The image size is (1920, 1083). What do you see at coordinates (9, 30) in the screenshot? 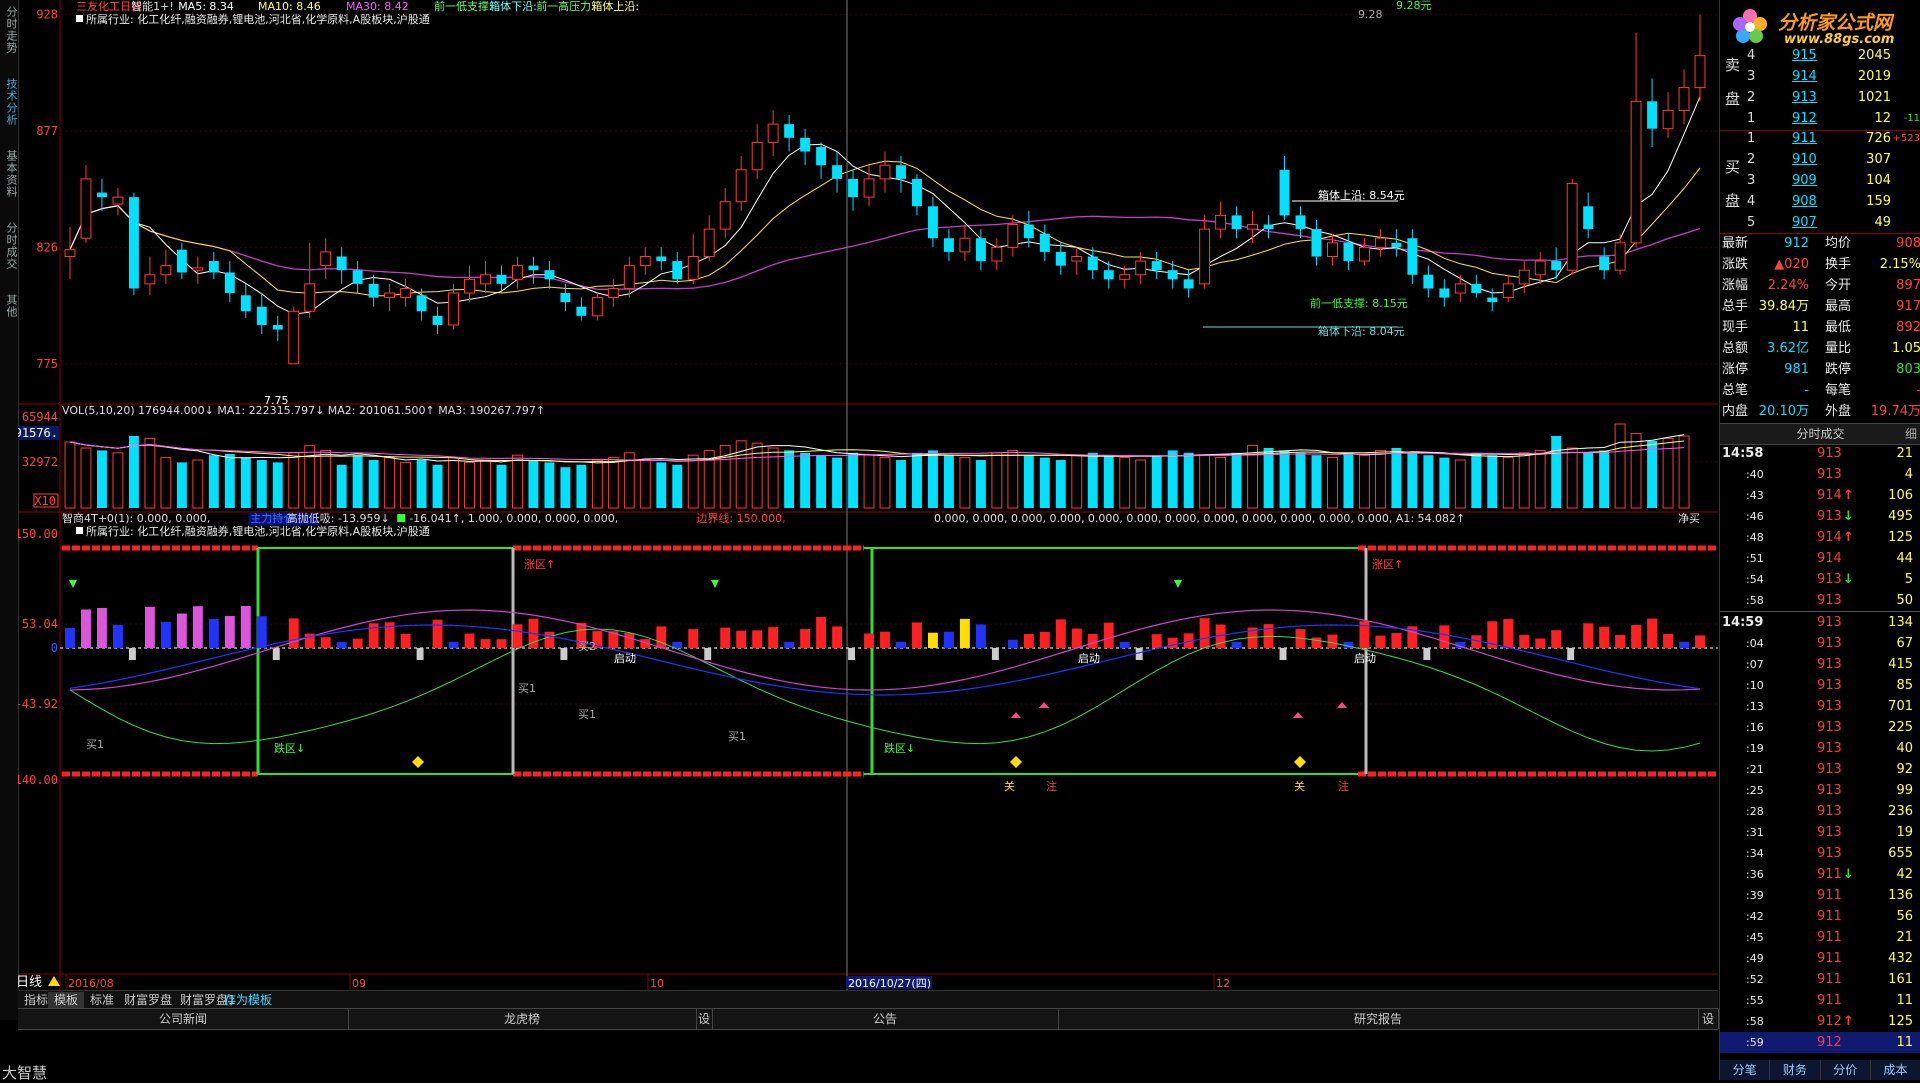
I see `left-tab-0: 分时走势` at bounding box center [9, 30].